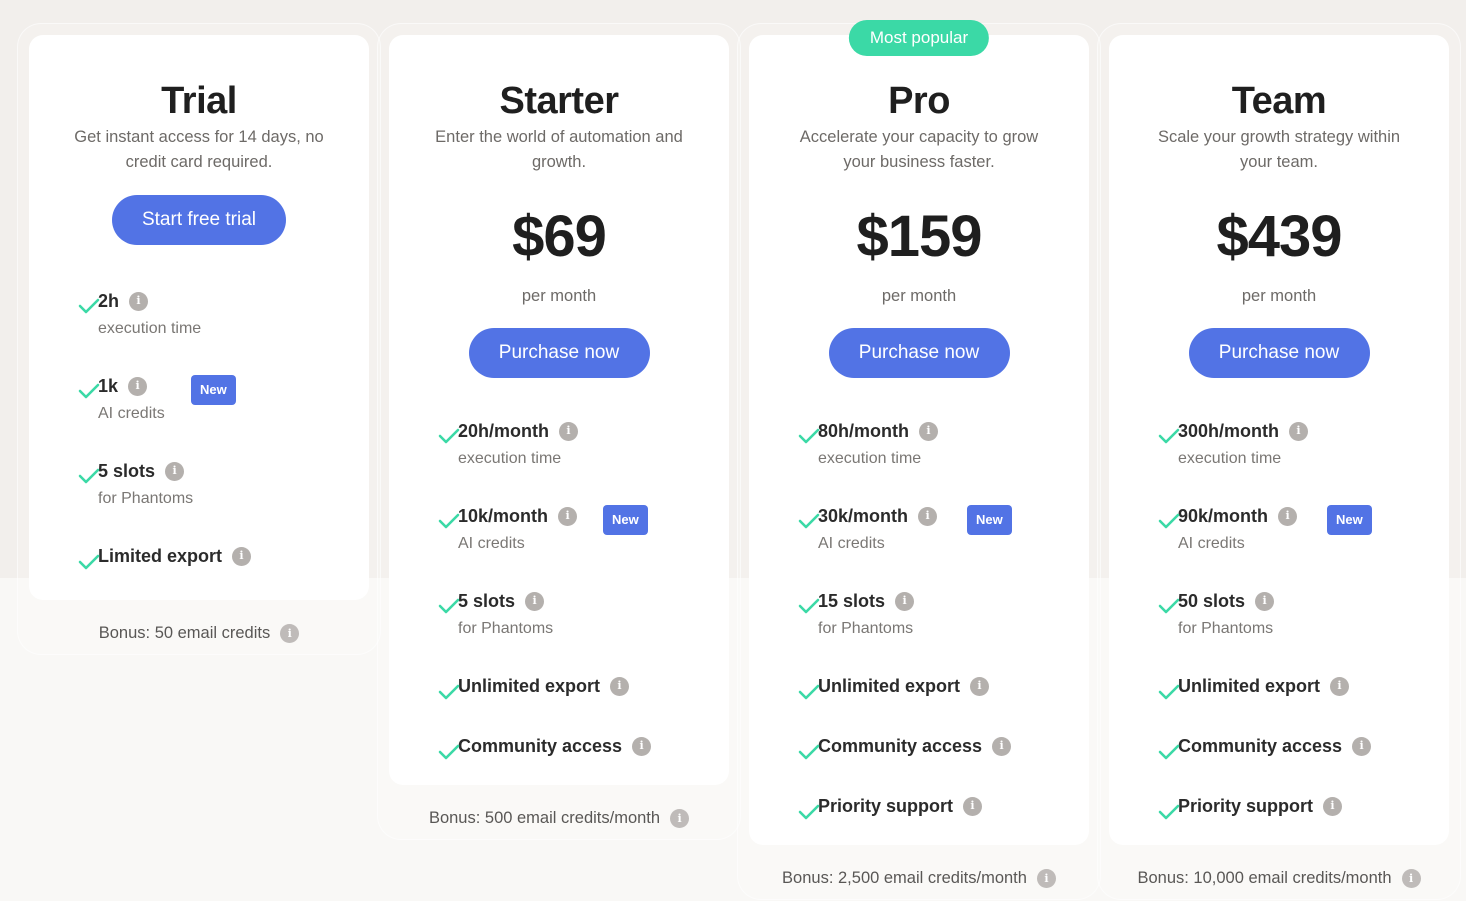 This screenshot has width=1466, height=901. I want to click on feature-item: 300h/month i execution time, so click(1303, 462).